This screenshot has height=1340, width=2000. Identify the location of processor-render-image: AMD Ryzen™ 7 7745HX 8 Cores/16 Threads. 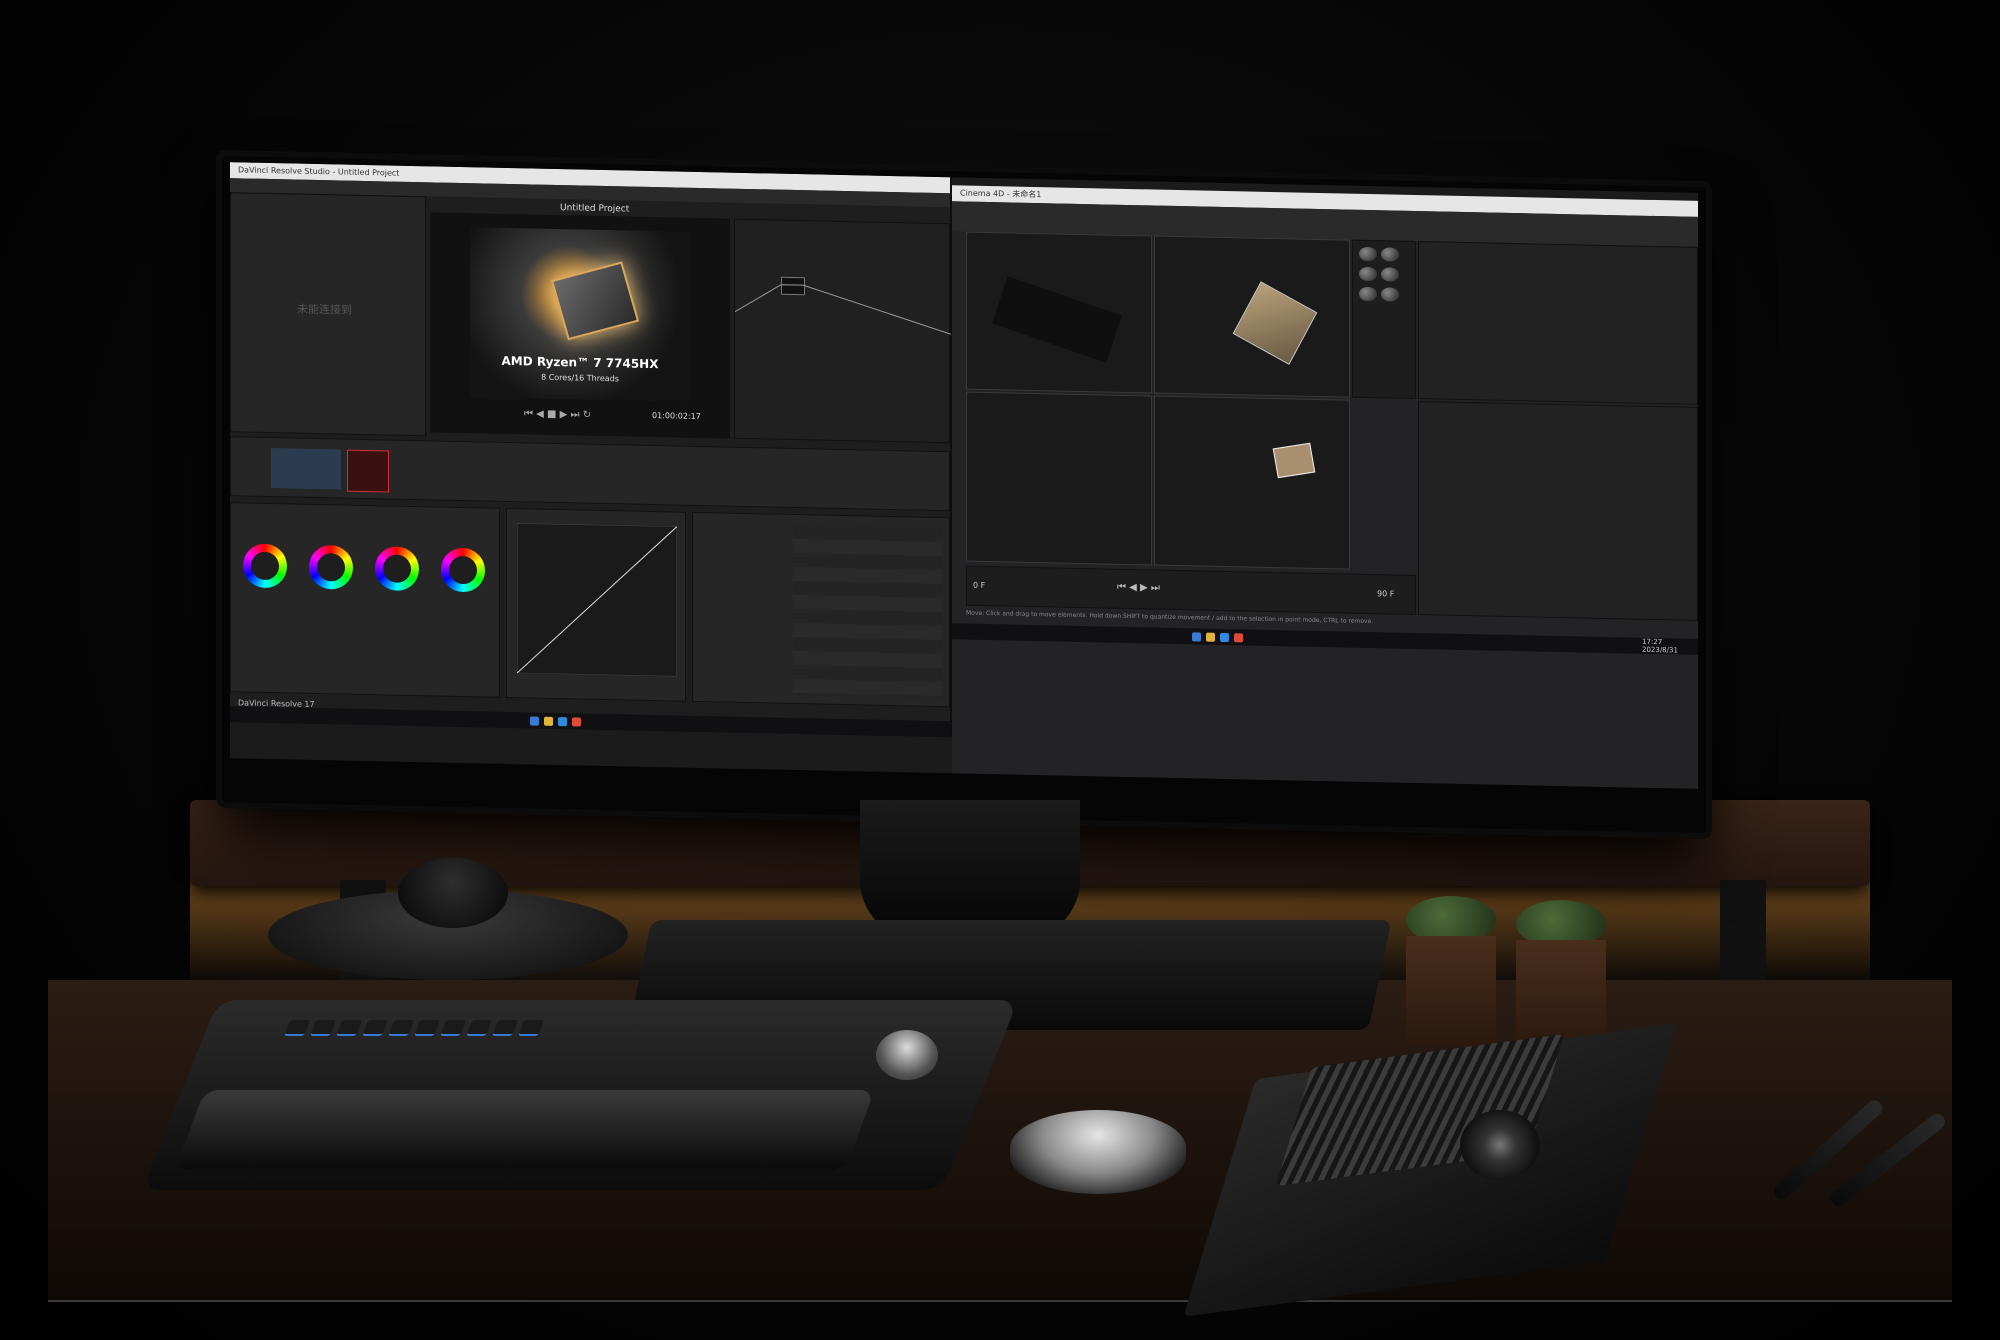
(580, 314).